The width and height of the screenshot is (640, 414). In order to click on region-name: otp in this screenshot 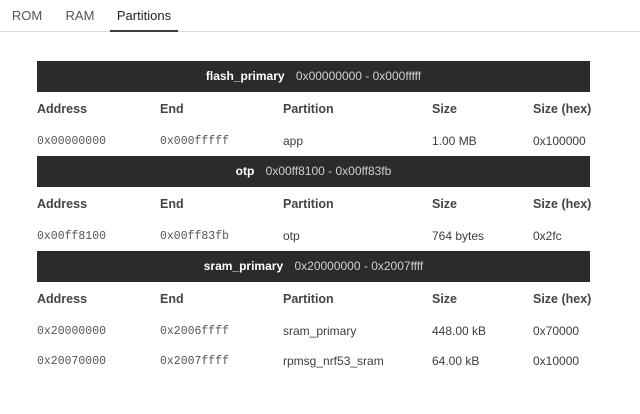, I will do `click(245, 171)`.